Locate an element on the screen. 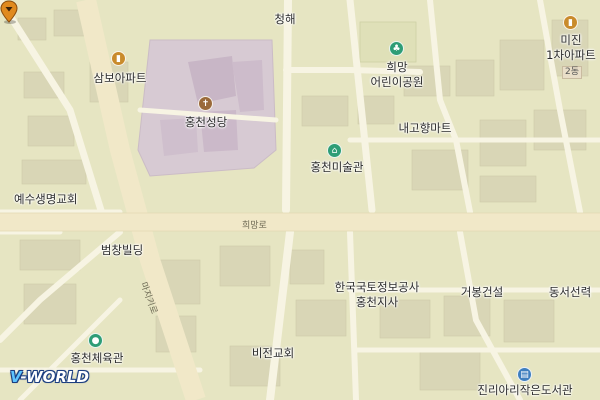 The height and width of the screenshot is (400, 600). label-sambo-apt: 삼보아파트 is located at coordinates (120, 78).